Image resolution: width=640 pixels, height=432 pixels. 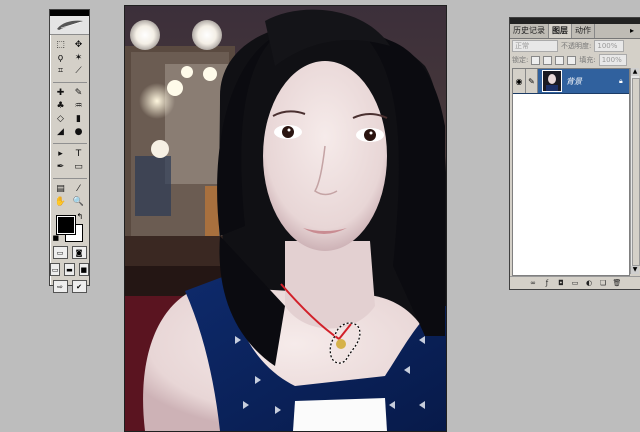 What do you see at coordinates (61, 202) in the screenshot?
I see `hand-tool-icon: ✋` at bounding box center [61, 202].